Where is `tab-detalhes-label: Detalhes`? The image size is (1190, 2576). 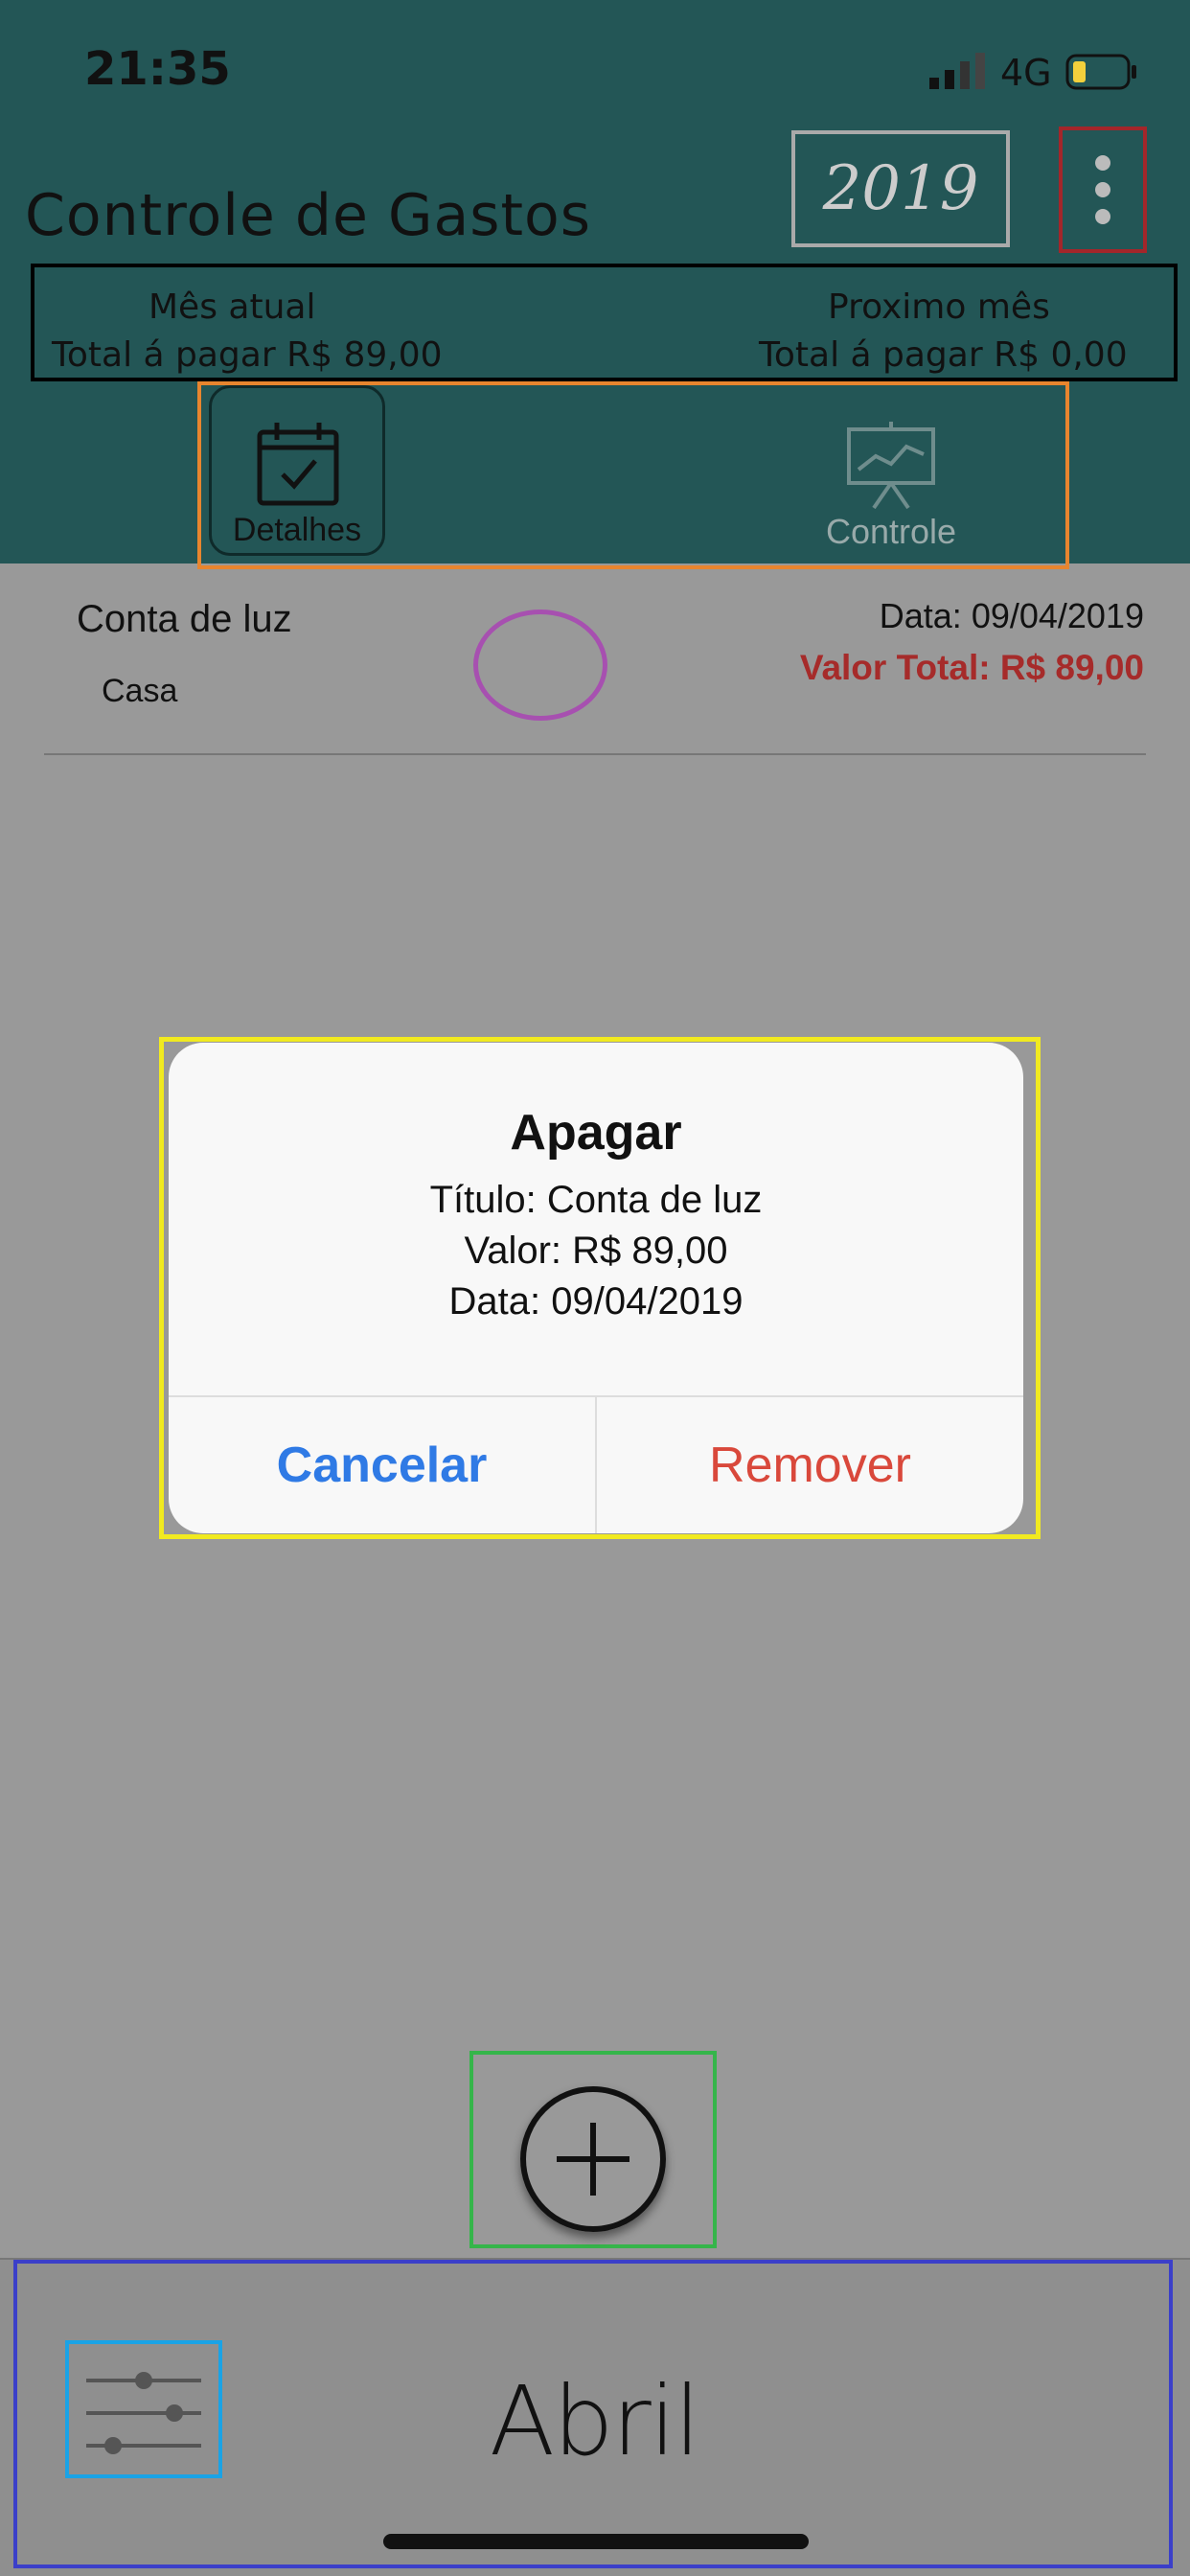 tab-detalhes-label: Detalhes is located at coordinates (297, 530).